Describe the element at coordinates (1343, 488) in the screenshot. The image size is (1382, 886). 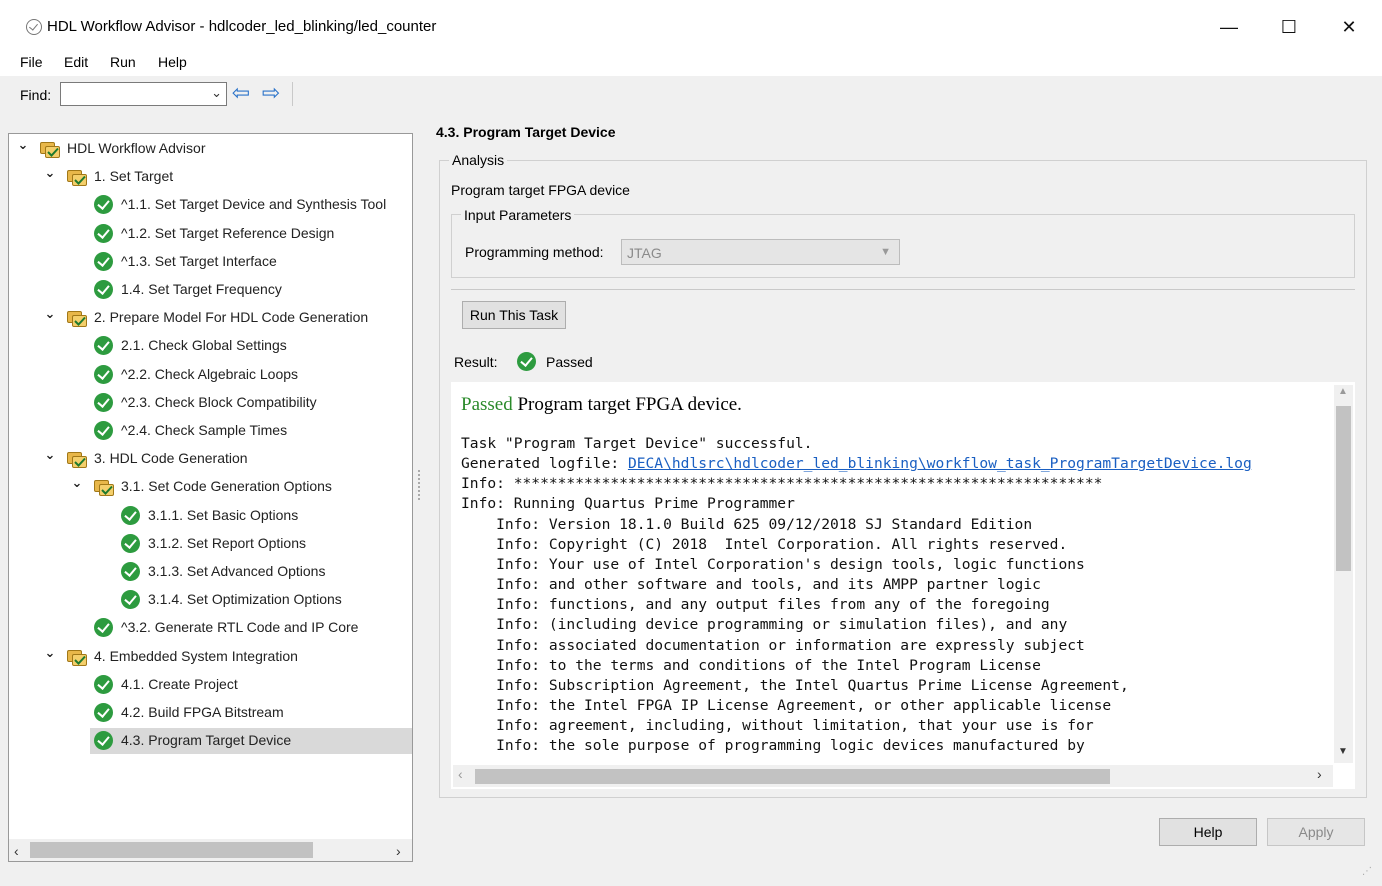
I see `report-vertical-thumb` at that location.